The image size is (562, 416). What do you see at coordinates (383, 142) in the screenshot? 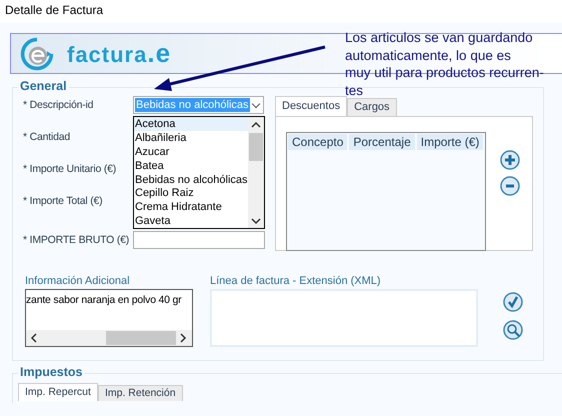
I see `column-header: Porcentaje` at bounding box center [383, 142].